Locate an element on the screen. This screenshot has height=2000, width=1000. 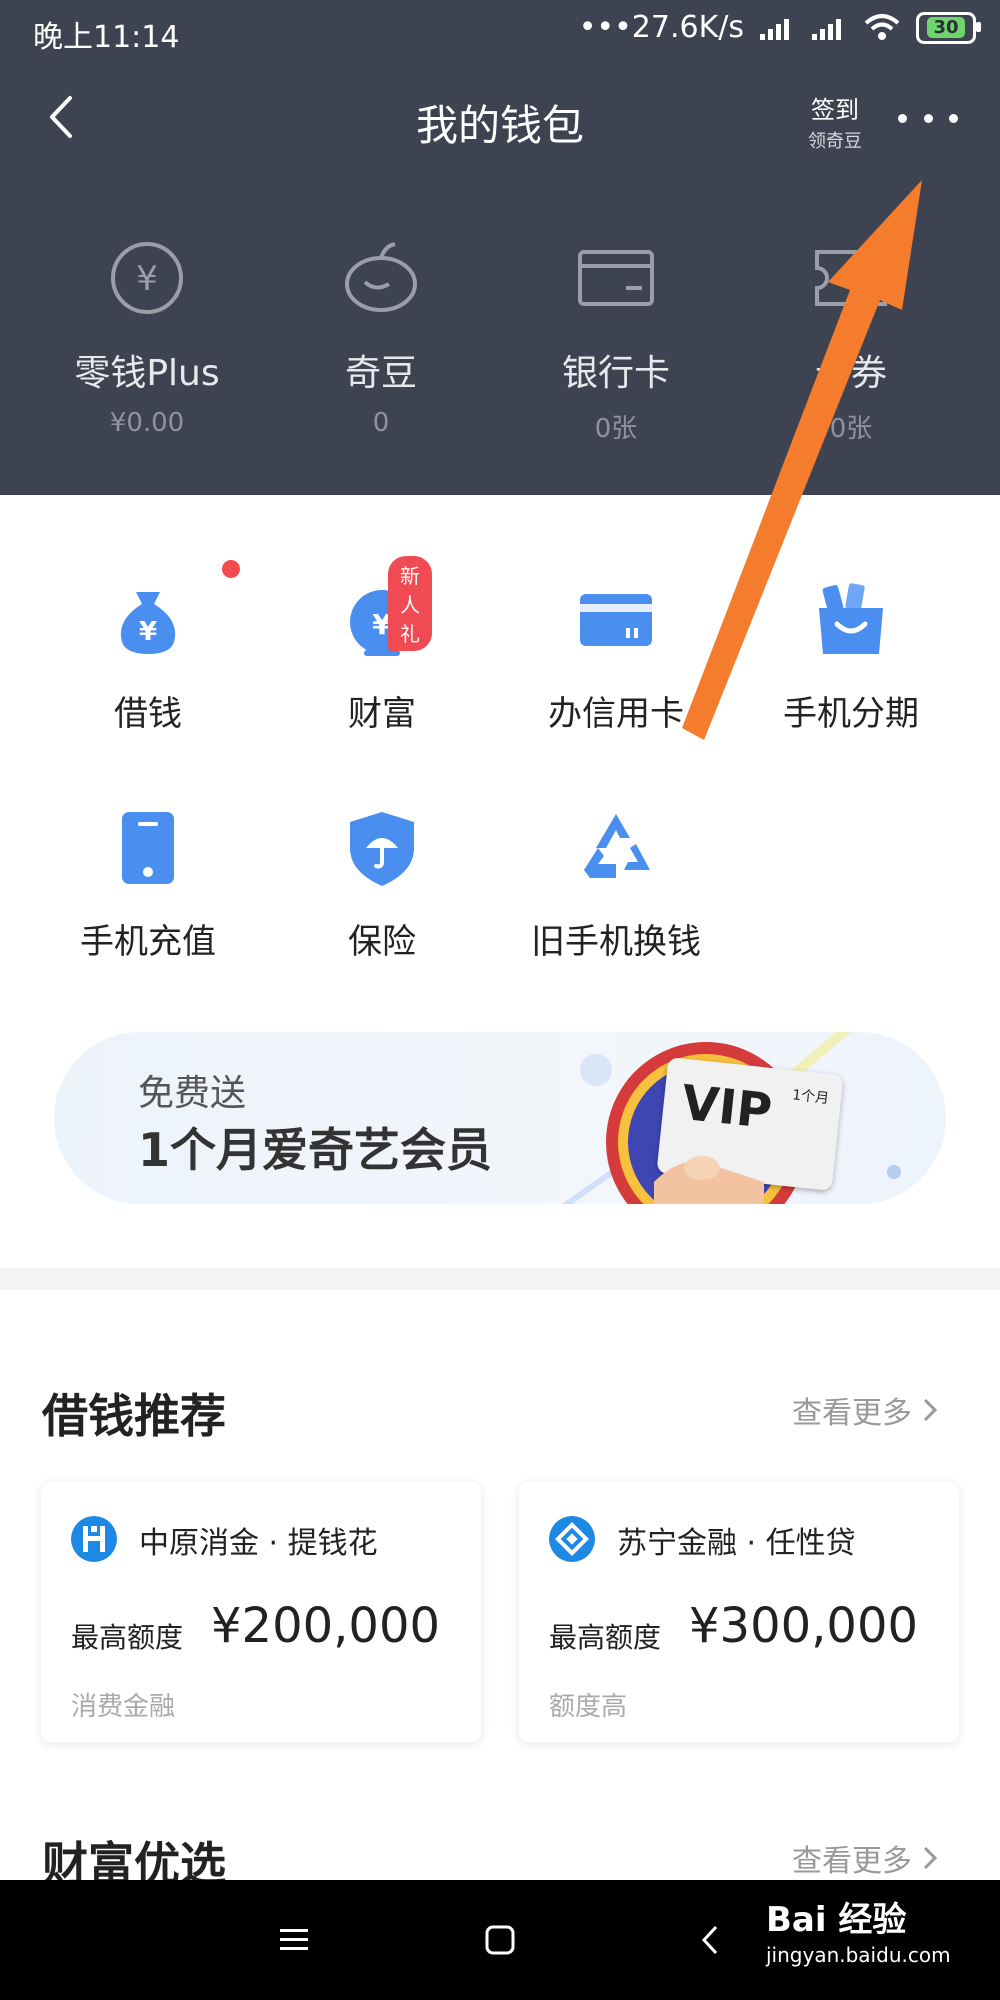
shopping-bag-icon is located at coordinates (851, 618).